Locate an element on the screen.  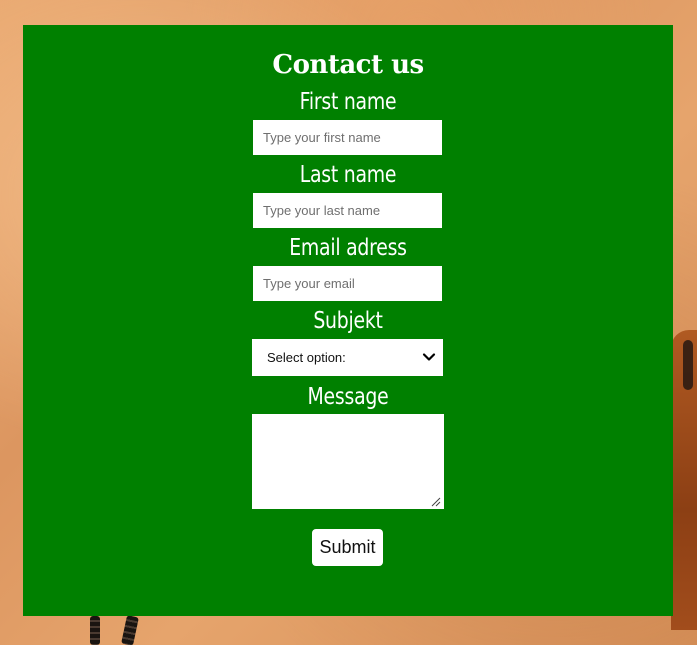
subject-label: Subjekt is located at coordinates (348, 321).